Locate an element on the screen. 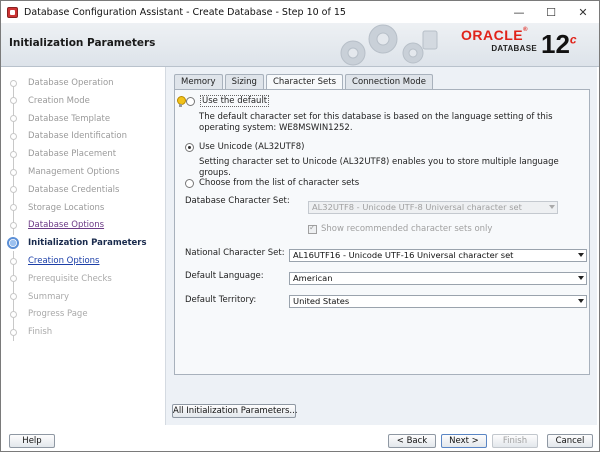  nav-step-label: Database Identification is located at coordinates (77, 136).